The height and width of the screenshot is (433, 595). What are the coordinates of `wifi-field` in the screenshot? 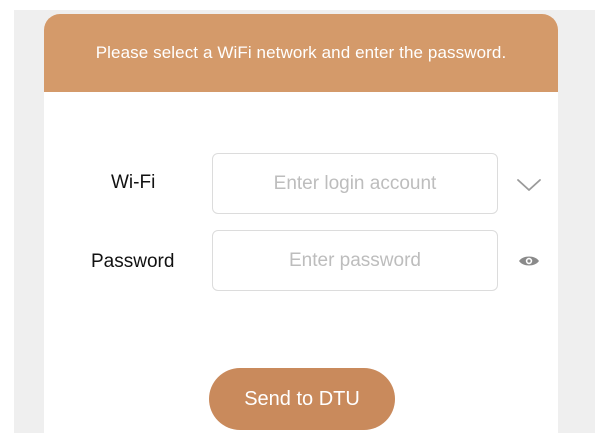 It's located at (355, 183).